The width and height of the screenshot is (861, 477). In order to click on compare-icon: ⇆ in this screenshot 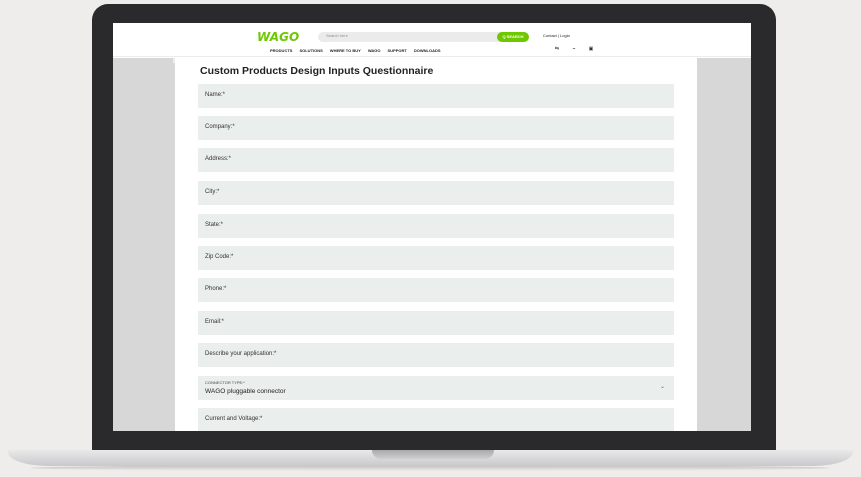, I will do `click(557, 49)`.